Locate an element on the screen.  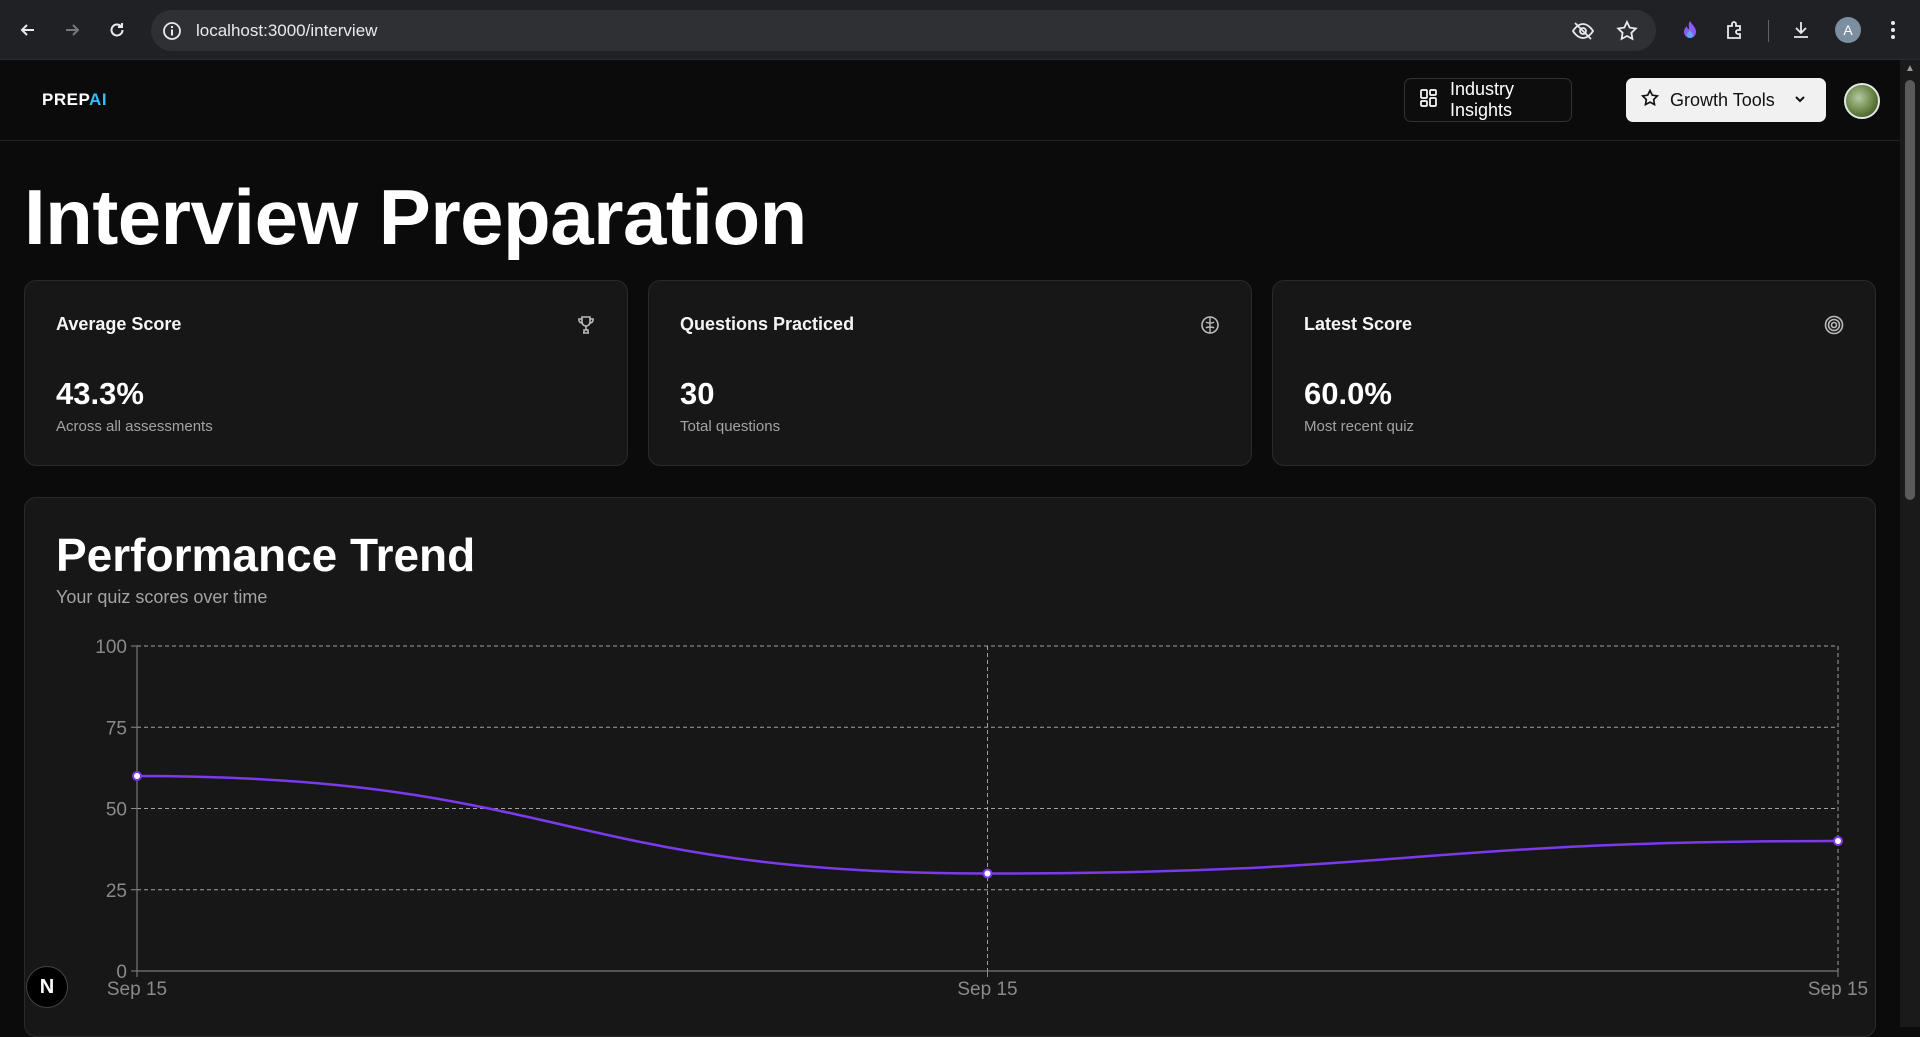
star-icon is located at coordinates (1627, 31).